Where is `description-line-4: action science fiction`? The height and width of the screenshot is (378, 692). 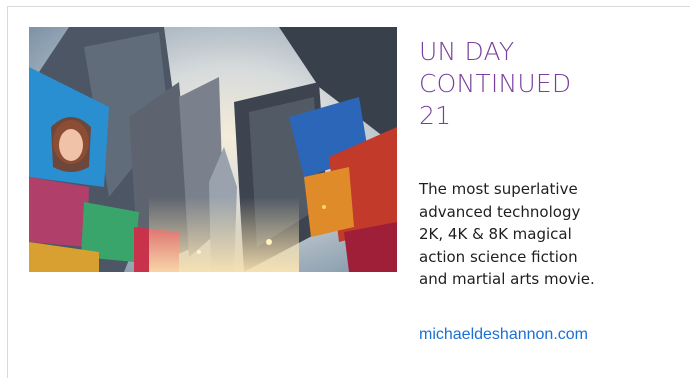 description-line-4: action science fiction is located at coordinates (498, 256).